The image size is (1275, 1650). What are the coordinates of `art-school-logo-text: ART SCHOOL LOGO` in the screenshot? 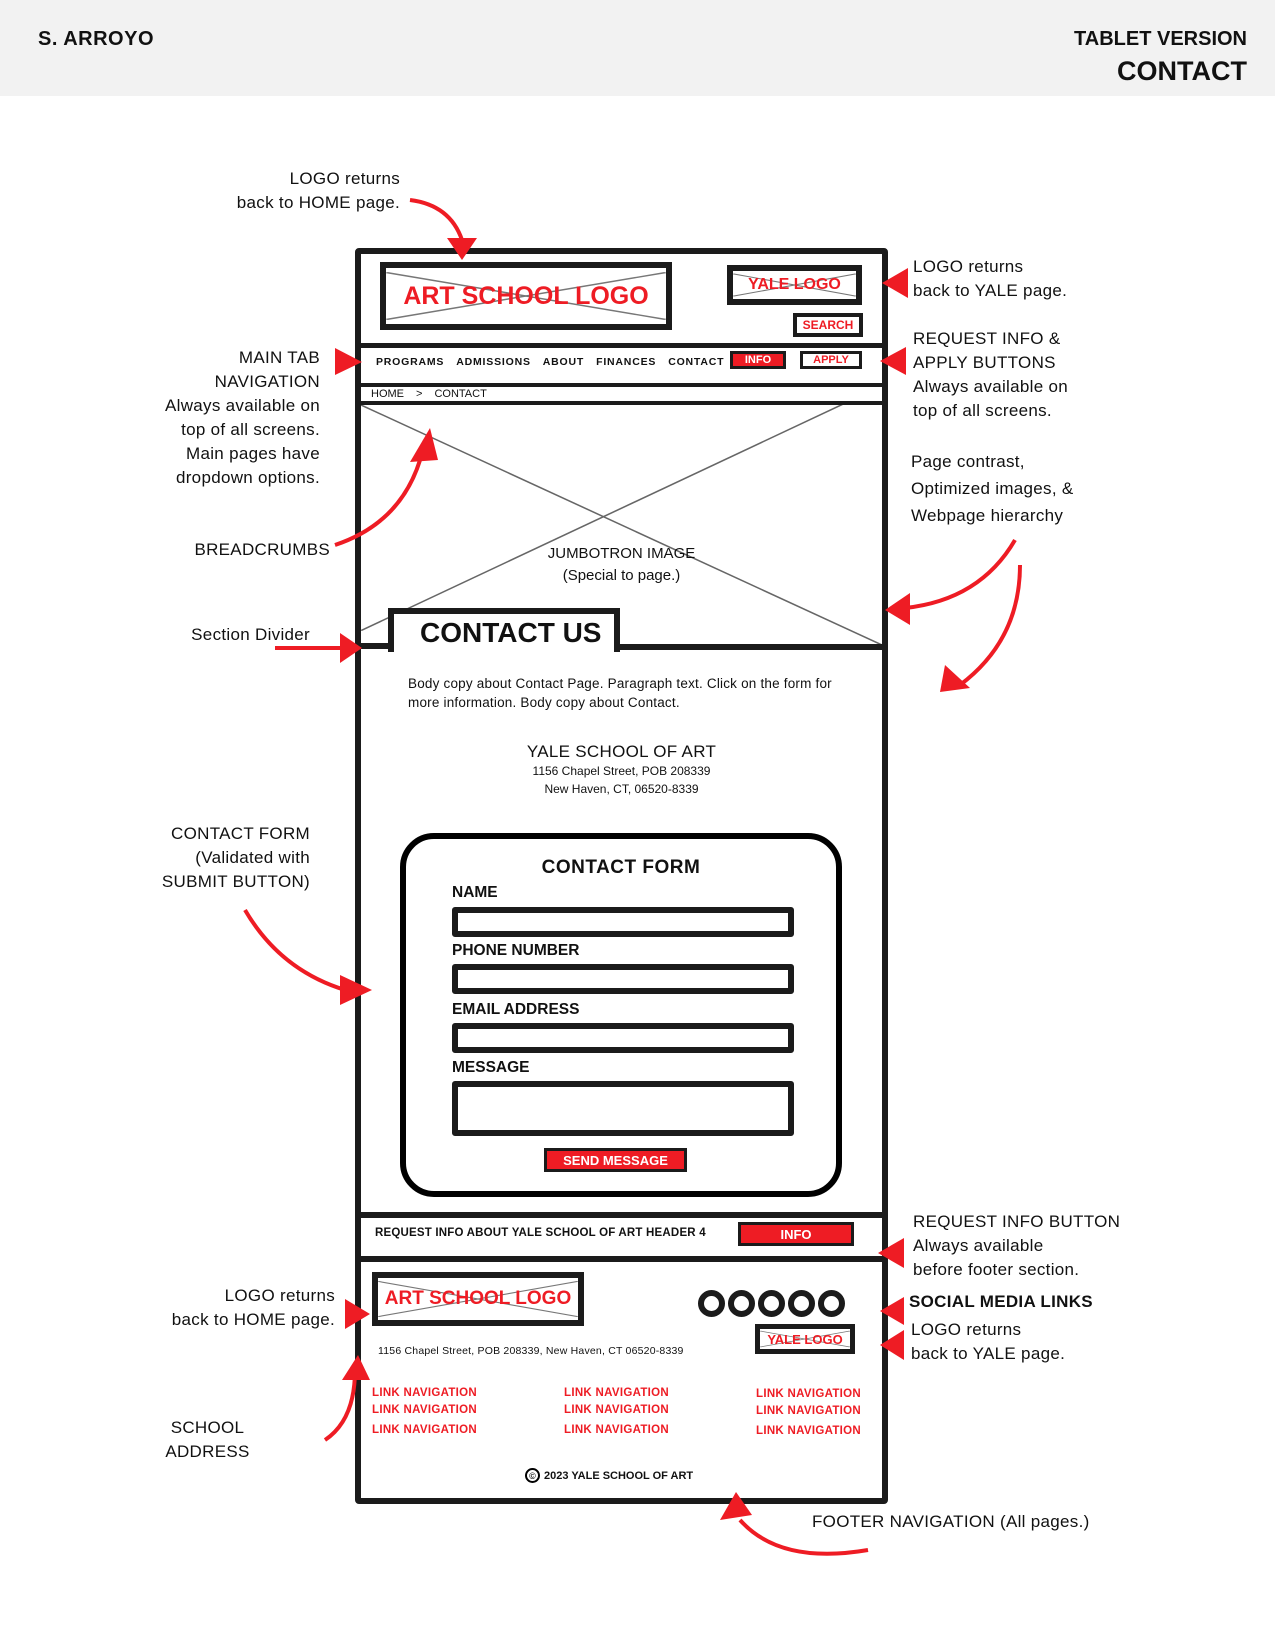 It's located at (526, 295).